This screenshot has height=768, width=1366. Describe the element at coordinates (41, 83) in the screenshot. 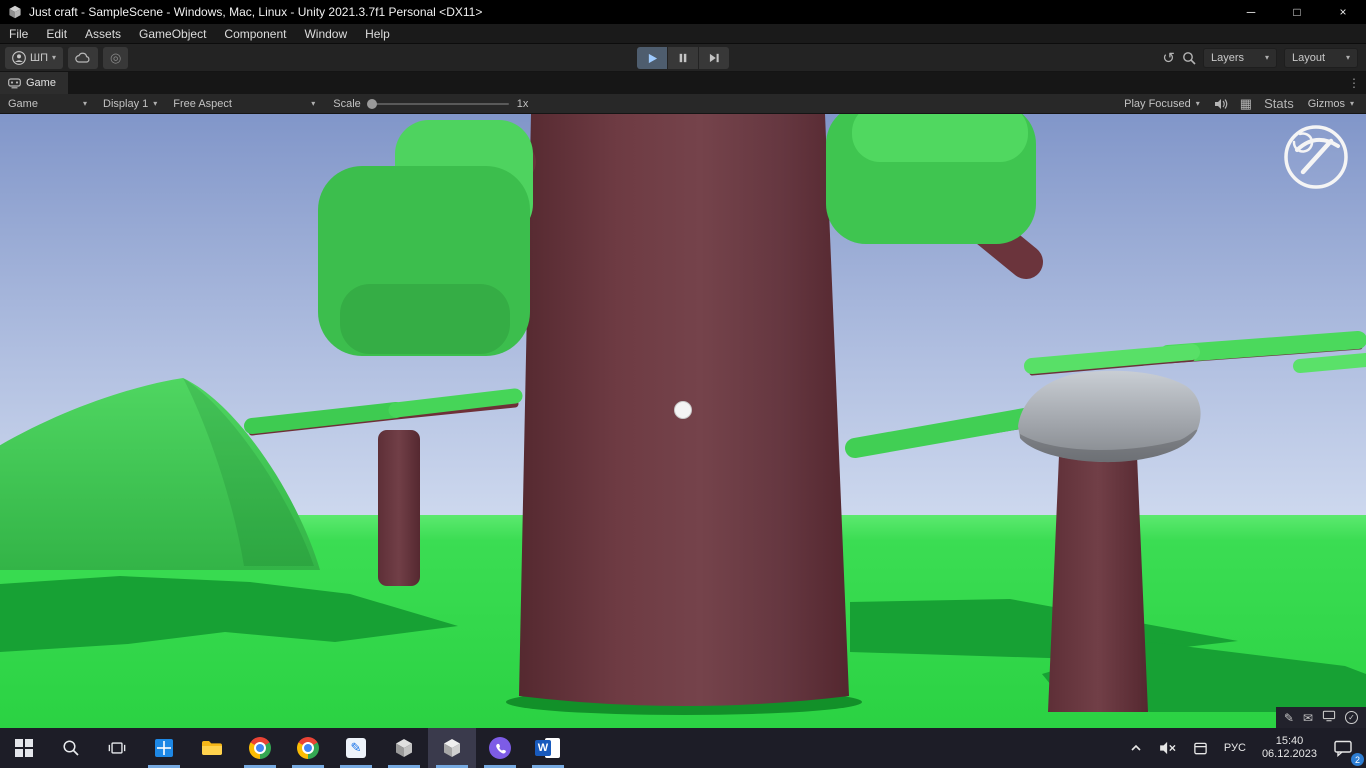

I see `game-tab-label: Game` at that location.